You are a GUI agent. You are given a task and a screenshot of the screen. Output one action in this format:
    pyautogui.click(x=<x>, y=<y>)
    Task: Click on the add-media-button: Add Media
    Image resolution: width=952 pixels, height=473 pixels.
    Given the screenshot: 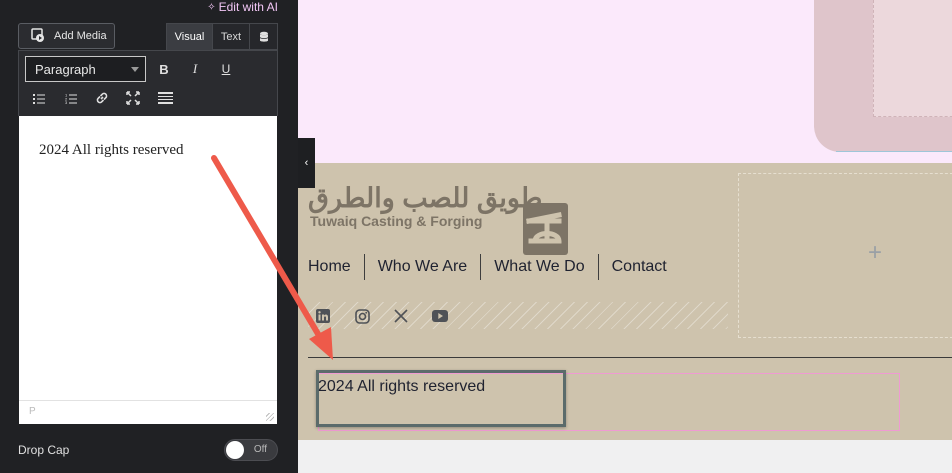 What is the action you would take?
    pyautogui.click(x=66, y=36)
    